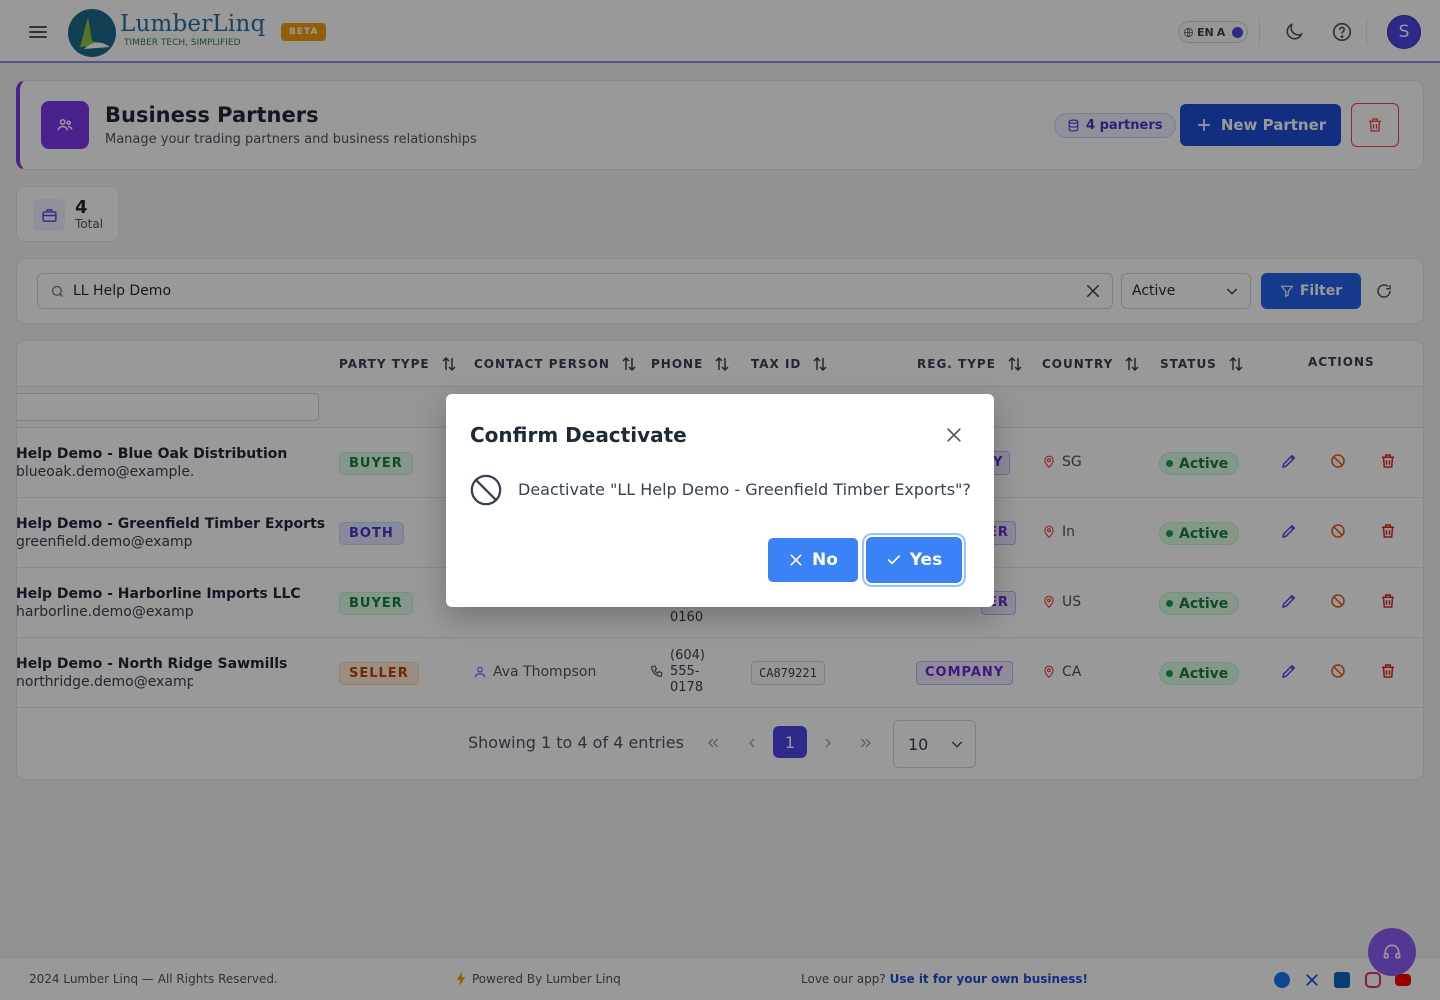 The width and height of the screenshot is (1440, 1000). Describe the element at coordinates (486, 490) in the screenshot. I see `ban-icon` at that location.